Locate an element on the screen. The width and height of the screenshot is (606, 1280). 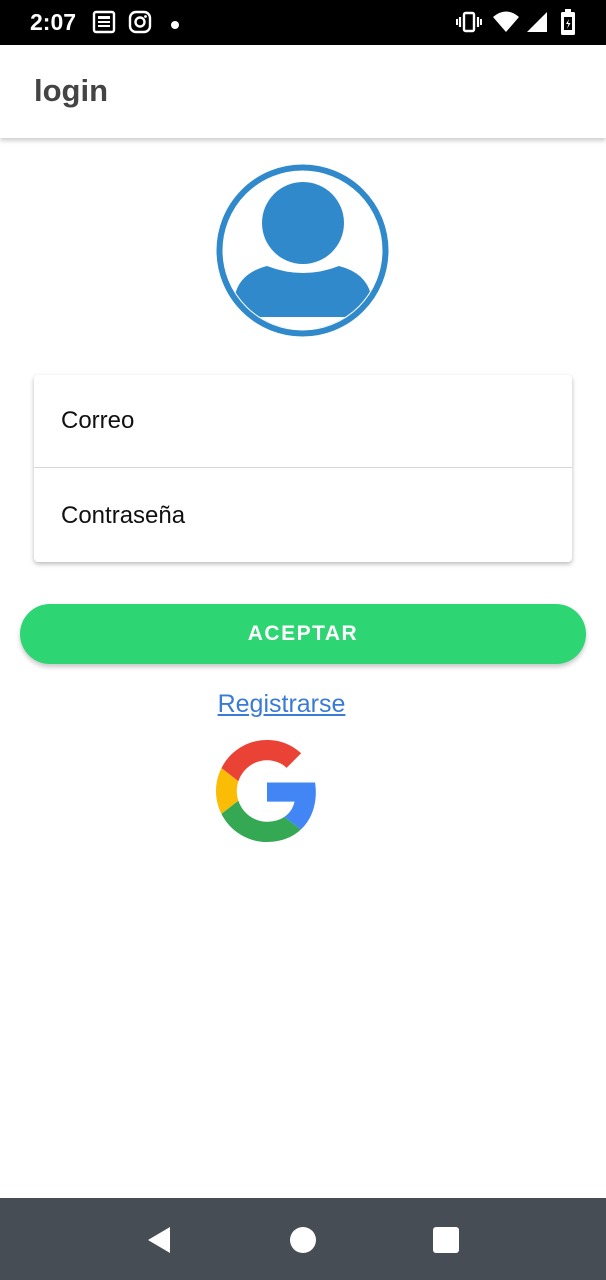
register-link: Registrarse is located at coordinates (281, 704).